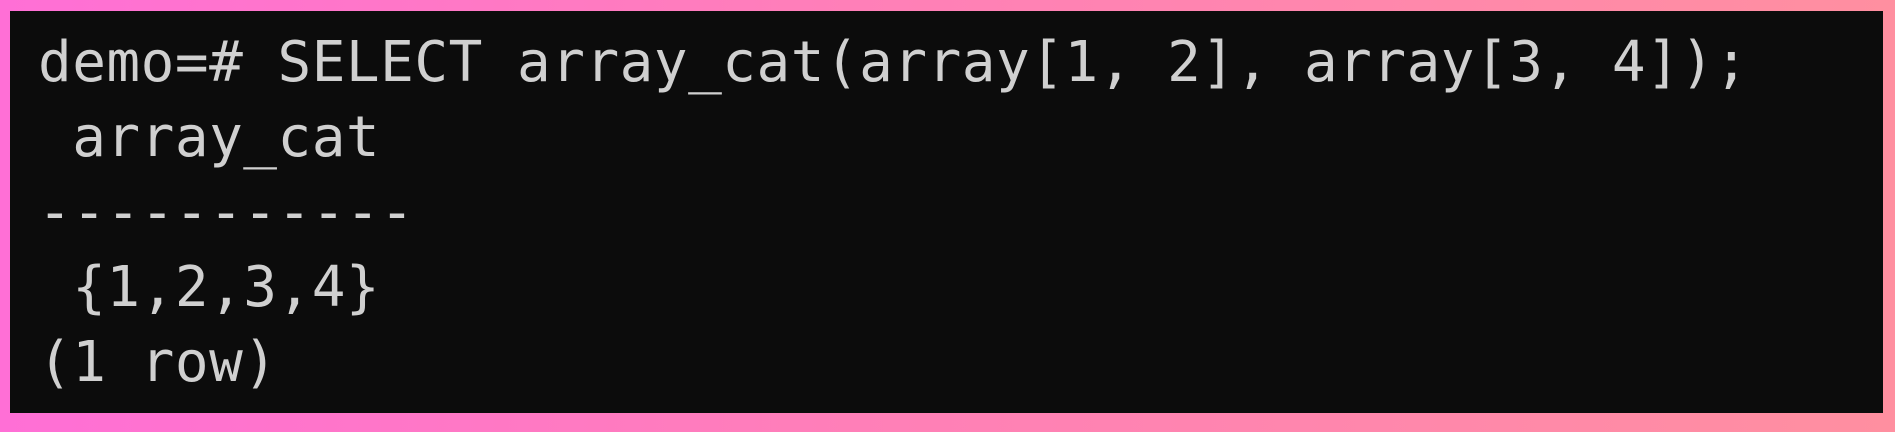 This screenshot has width=1895, height=432. Describe the element at coordinates (158, 362) in the screenshot. I see `row-count: (1 row)` at that location.